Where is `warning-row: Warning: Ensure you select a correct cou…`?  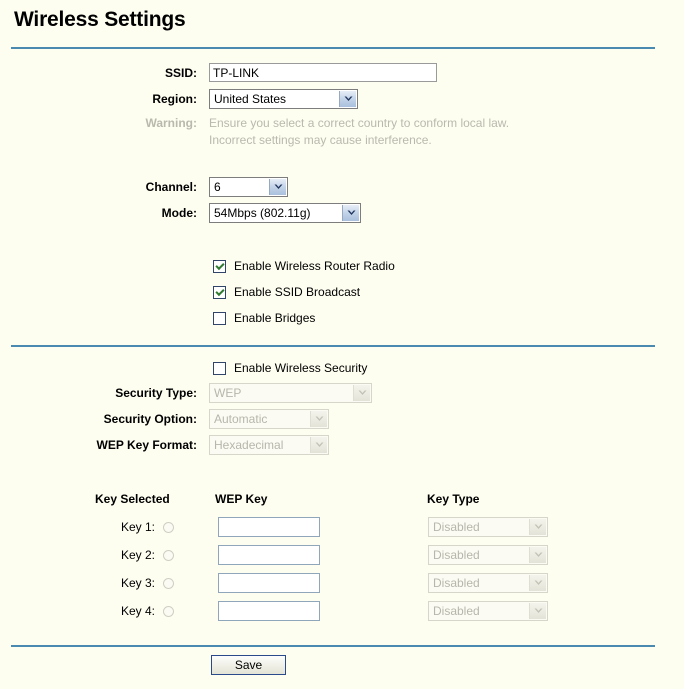 warning-row: Warning: Ensure you select a correct cou… is located at coordinates (342, 129).